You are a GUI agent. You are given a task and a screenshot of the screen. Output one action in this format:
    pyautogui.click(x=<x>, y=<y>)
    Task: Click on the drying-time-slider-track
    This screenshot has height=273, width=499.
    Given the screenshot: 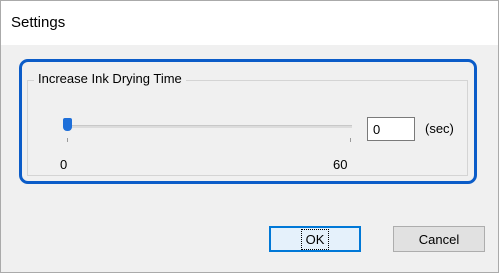 What is the action you would take?
    pyautogui.click(x=209, y=126)
    